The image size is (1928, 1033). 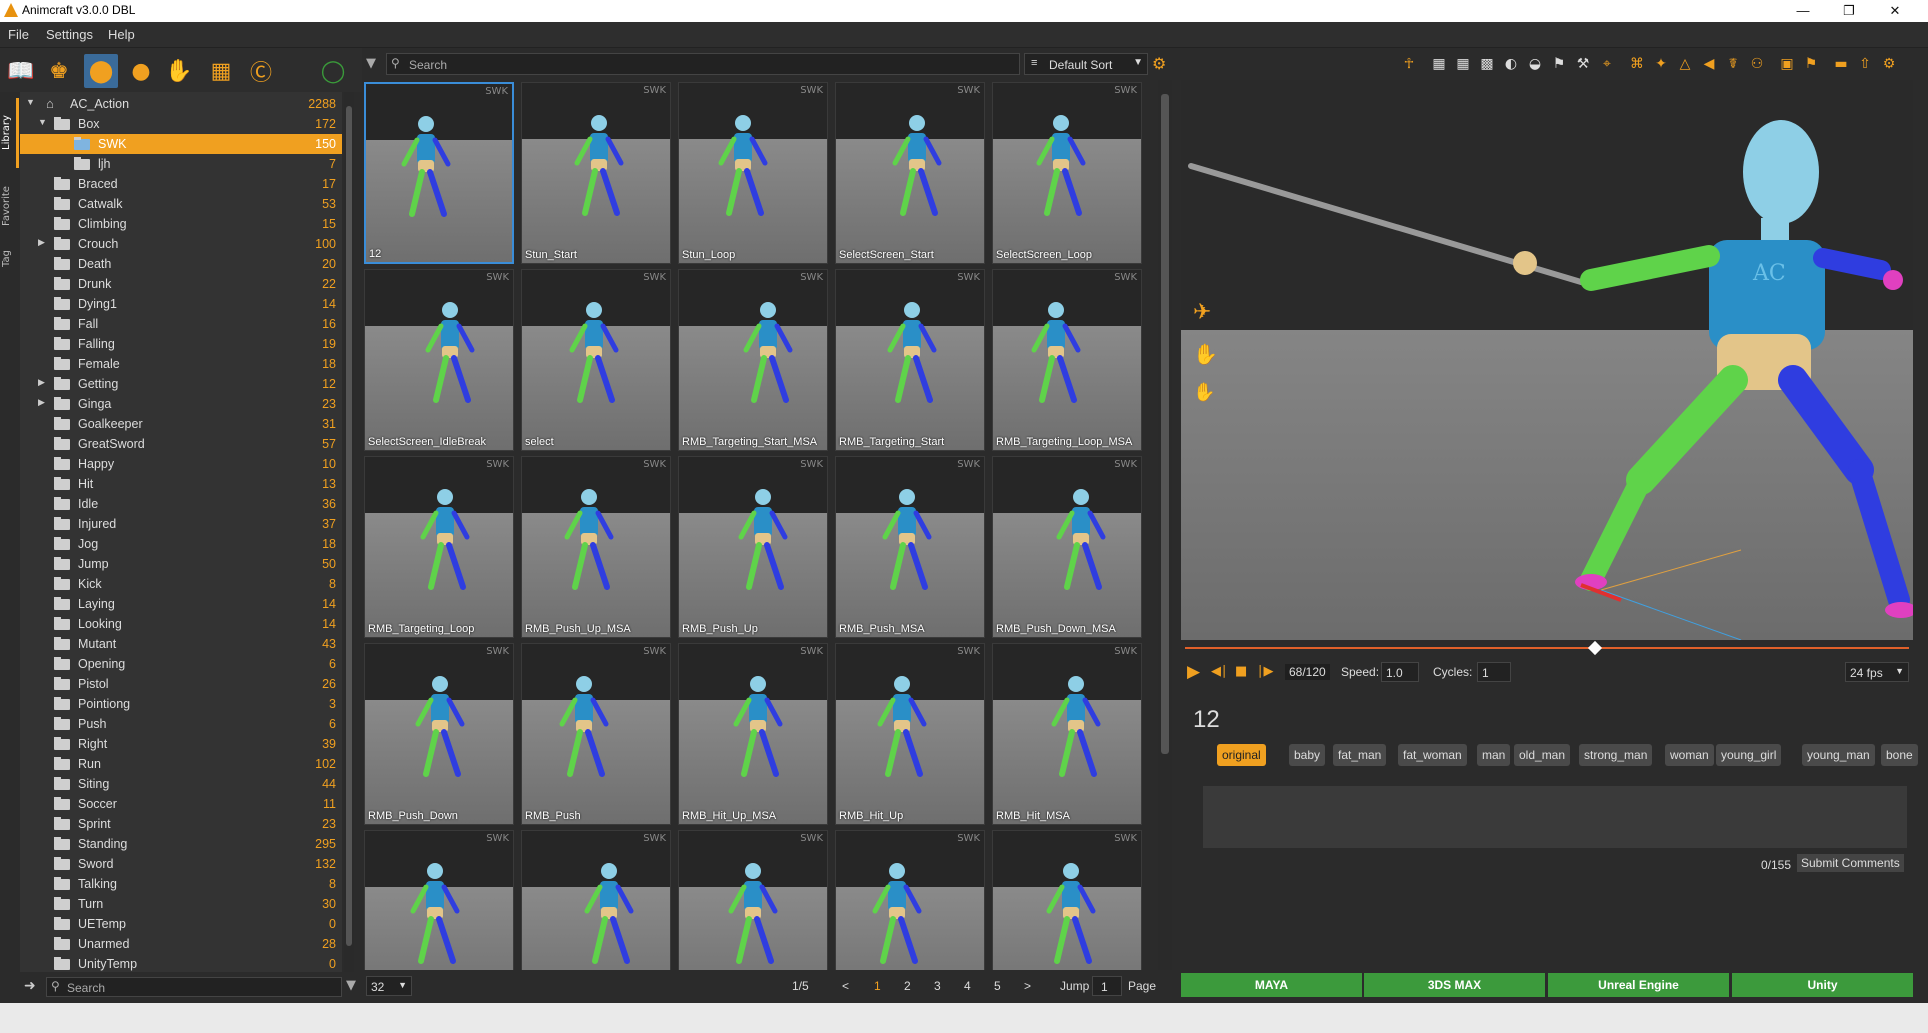 I want to click on animation-thumbnail: SWK 12, so click(x=439, y=173).